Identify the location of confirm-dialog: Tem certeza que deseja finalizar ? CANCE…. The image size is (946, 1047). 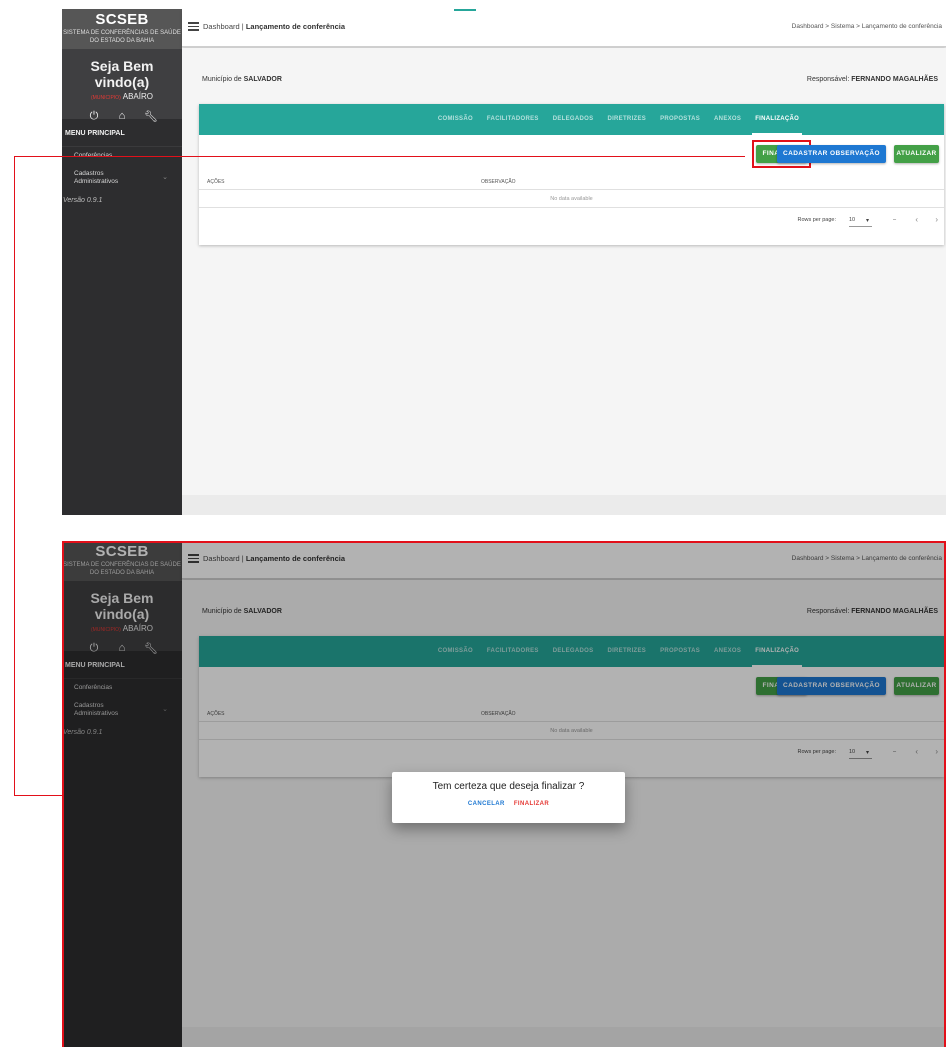
(508, 797).